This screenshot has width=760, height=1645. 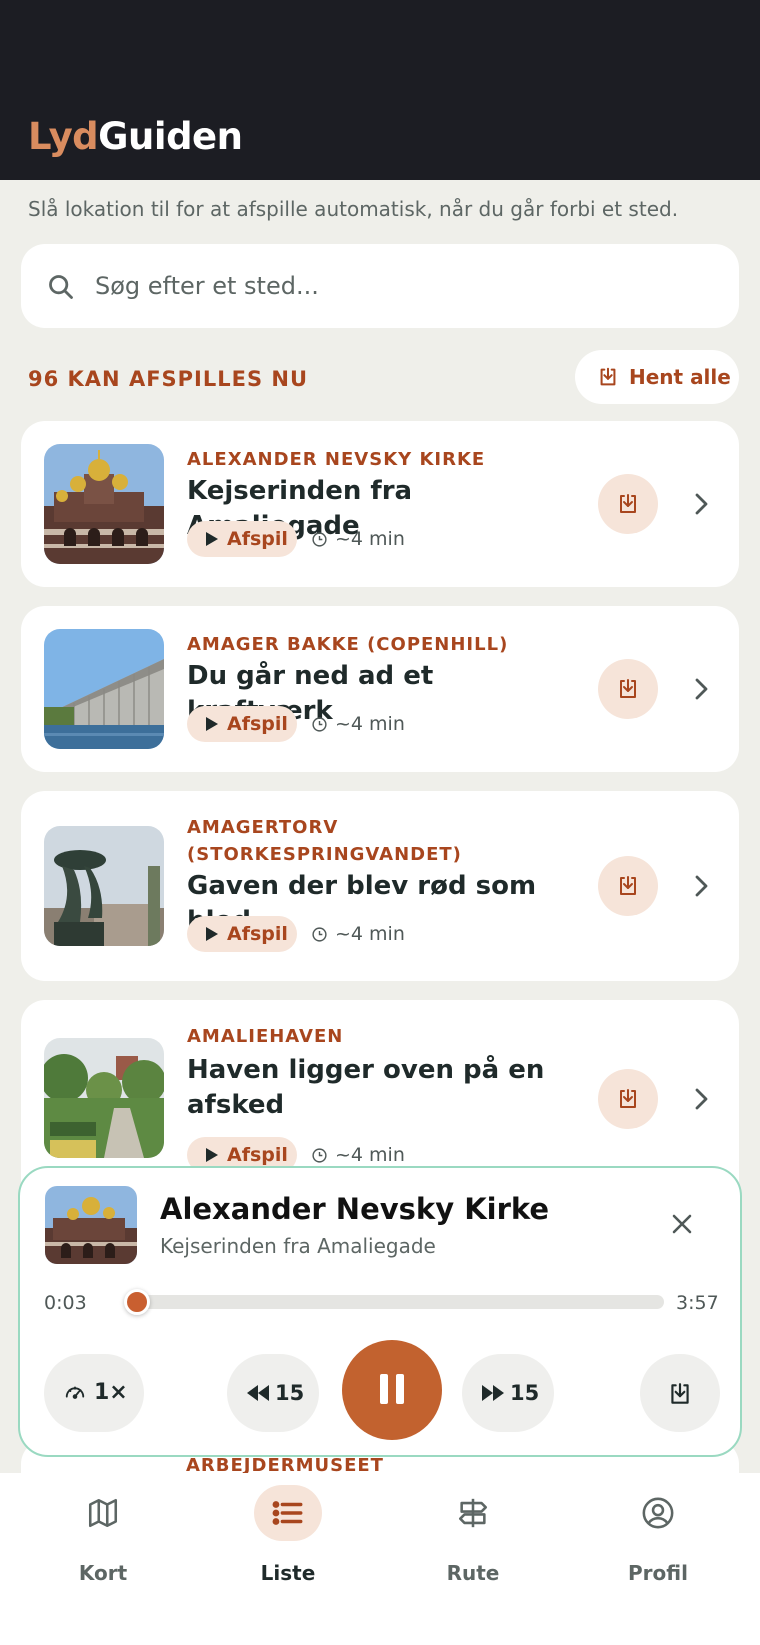 What do you see at coordinates (298, 1246) in the screenshot?
I see `player-subtitle: Kejserinden fra Amaliegade` at bounding box center [298, 1246].